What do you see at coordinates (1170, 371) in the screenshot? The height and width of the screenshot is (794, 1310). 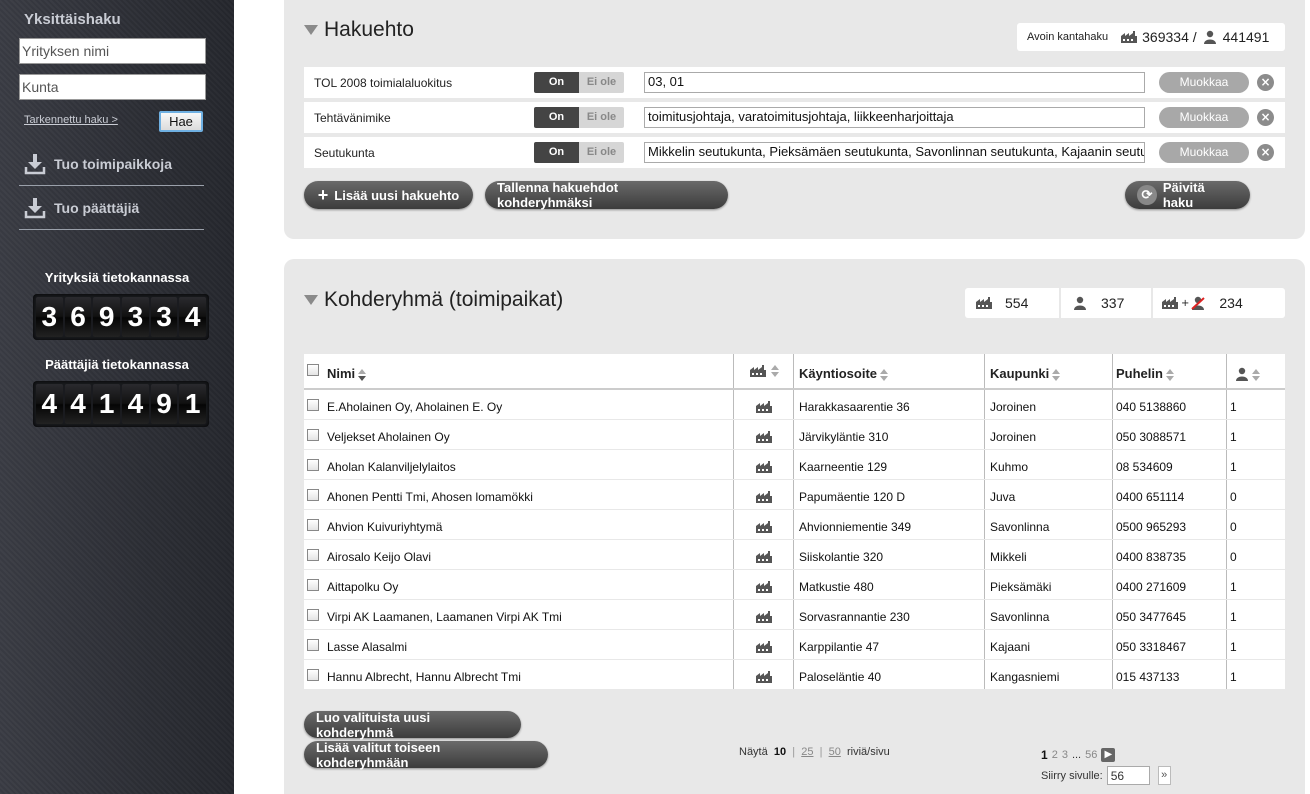 I see `phone-column-header: Puhelin` at bounding box center [1170, 371].